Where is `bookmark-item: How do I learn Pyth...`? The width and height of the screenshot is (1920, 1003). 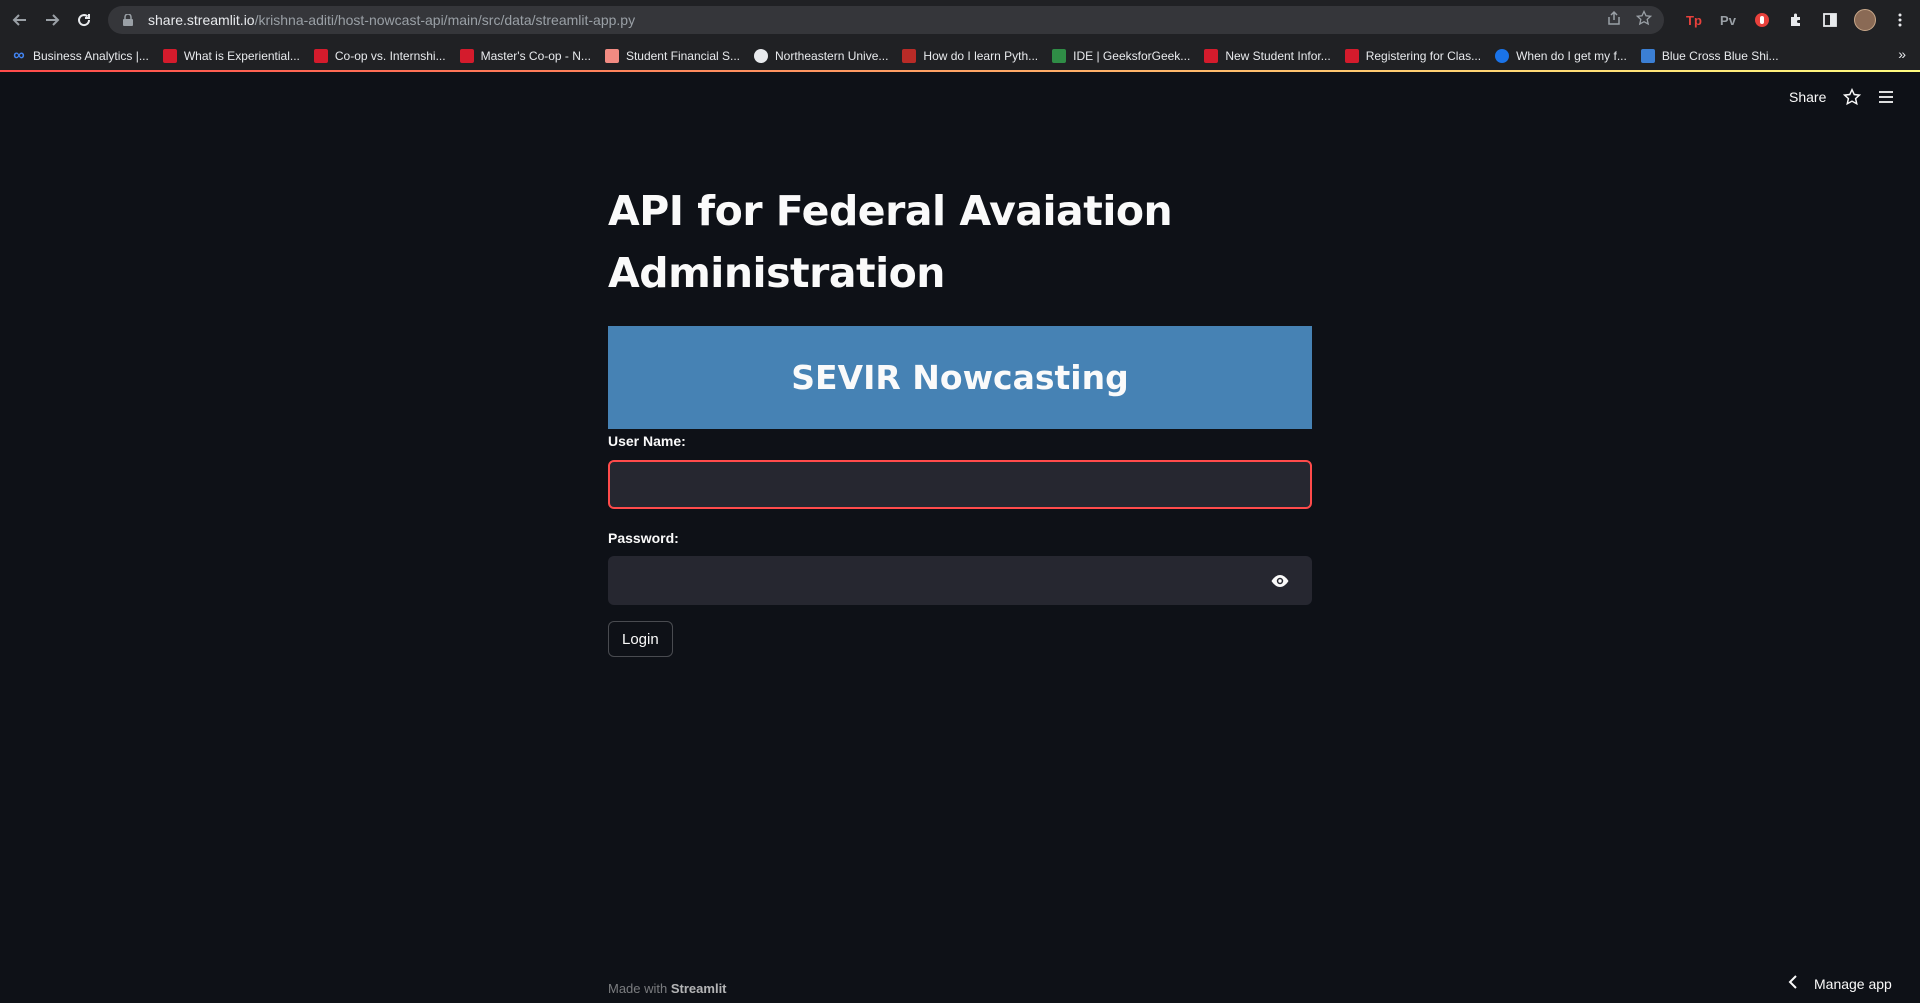 bookmark-item: How do I learn Pyth... is located at coordinates (970, 55).